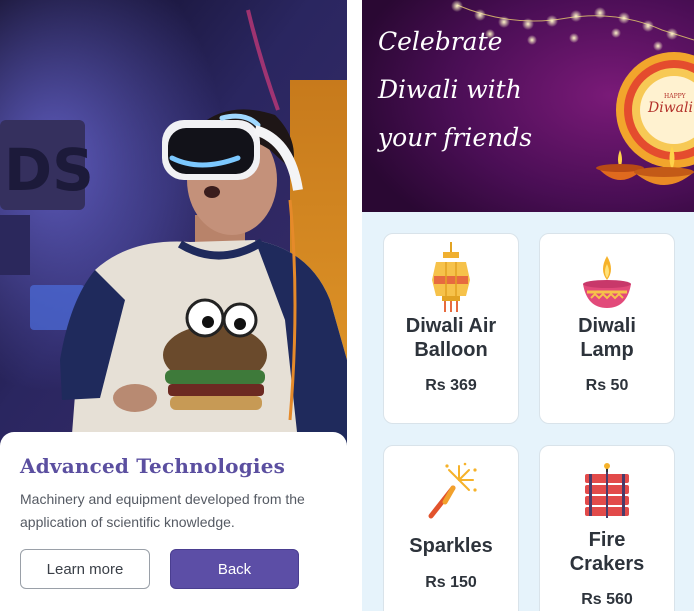 This screenshot has width=694, height=611. Describe the element at coordinates (49, 170) in the screenshot. I see `svg-text: DS` at that location.